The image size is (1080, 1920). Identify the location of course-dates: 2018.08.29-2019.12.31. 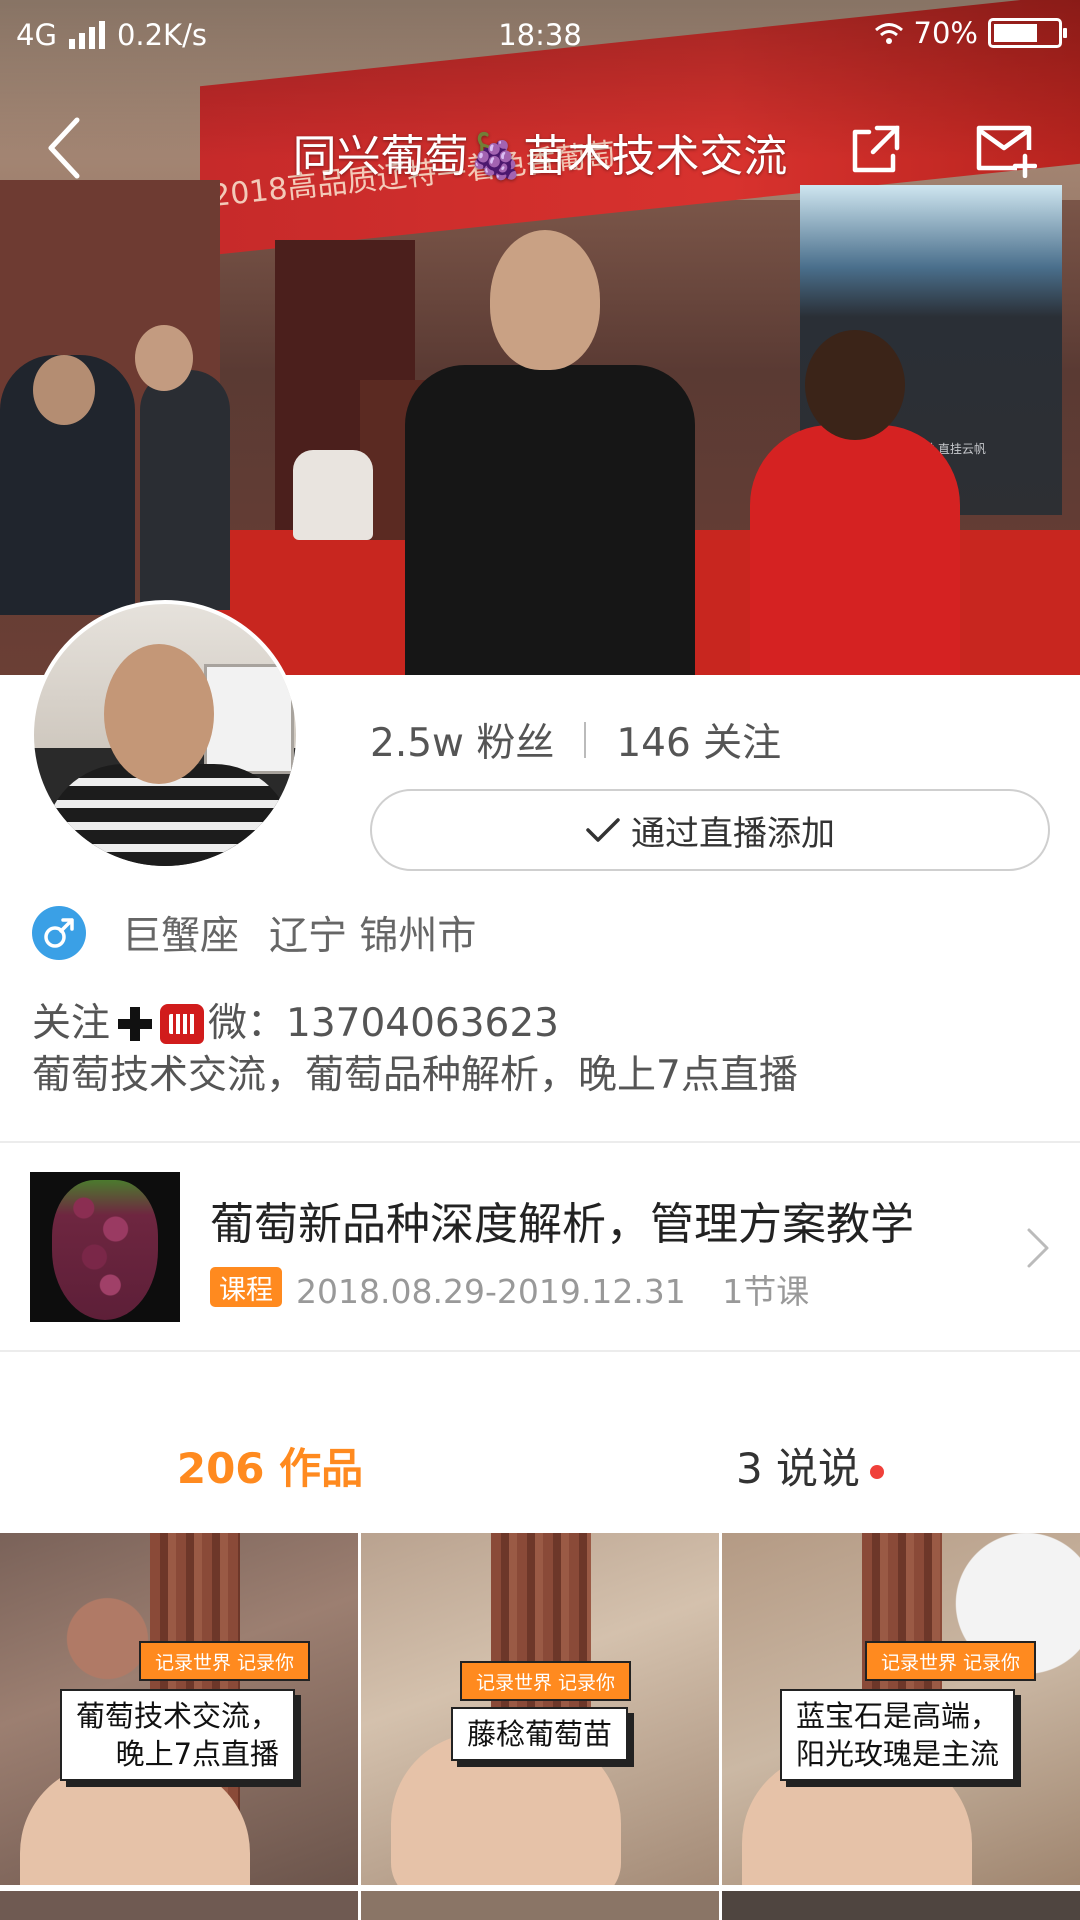
(491, 1291).